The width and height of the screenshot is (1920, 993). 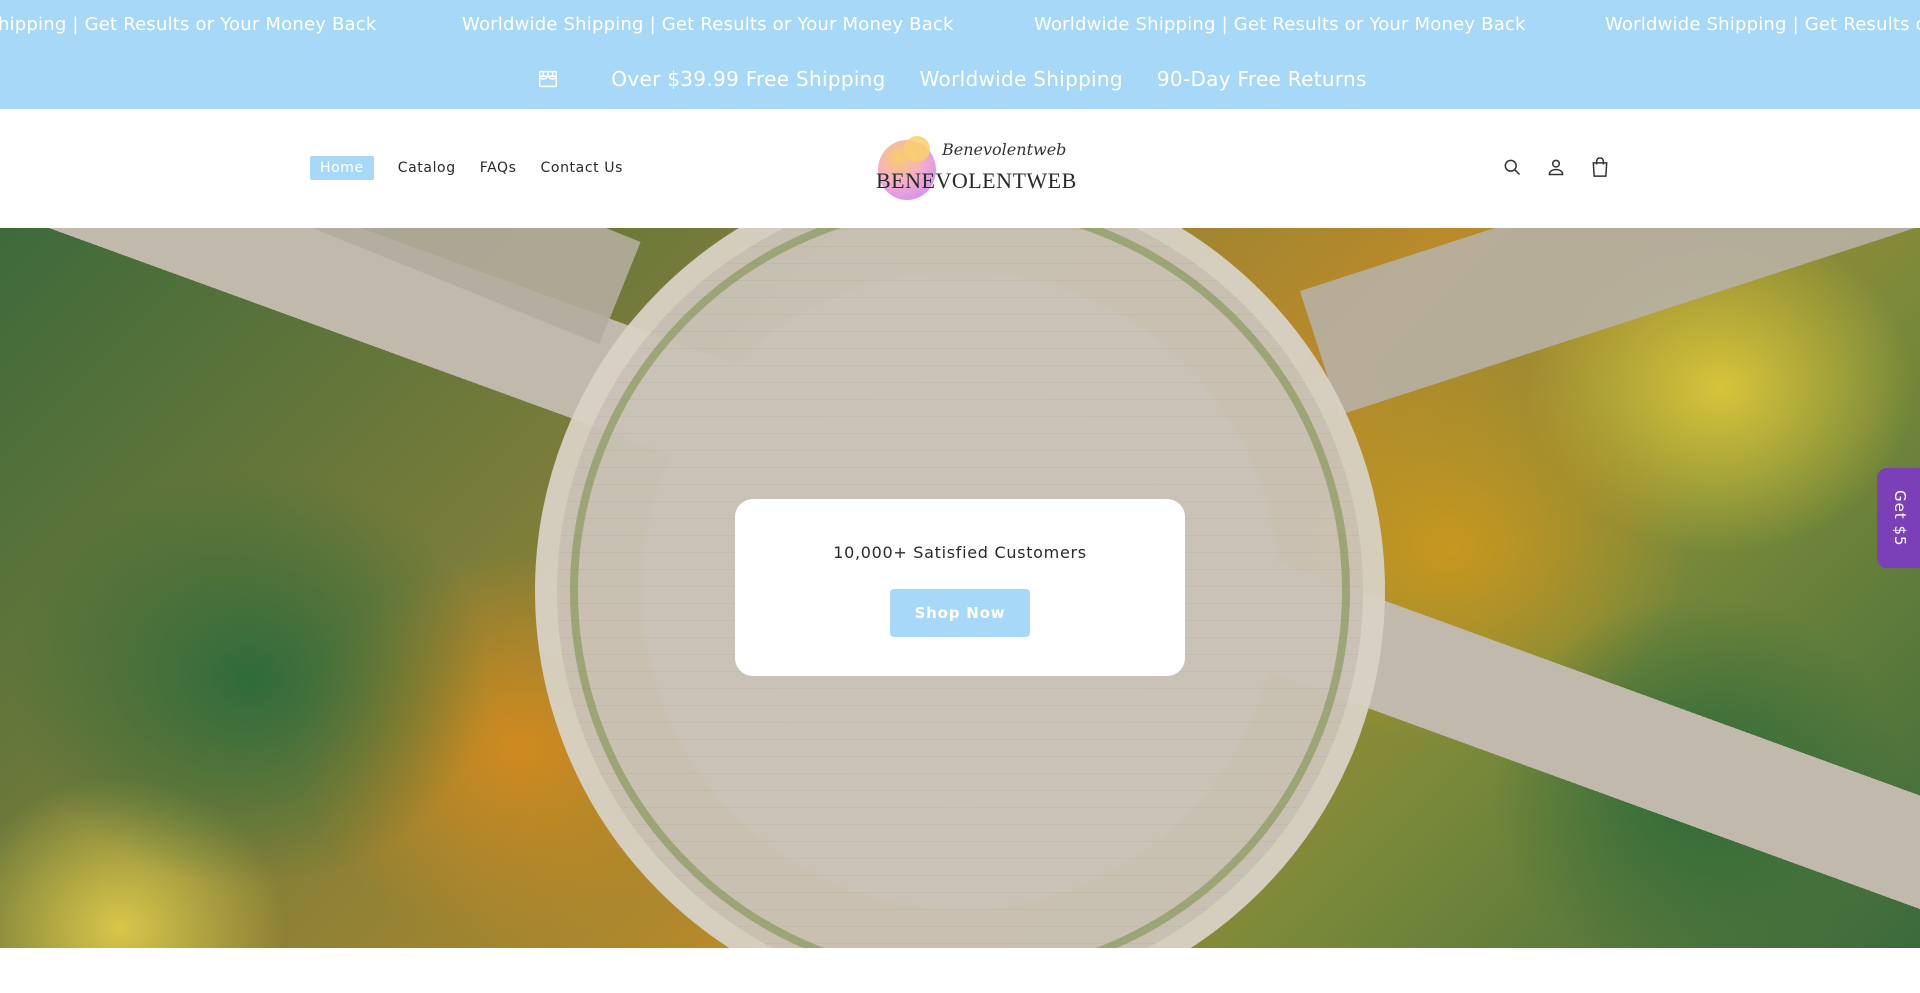 What do you see at coordinates (498, 168) in the screenshot?
I see `nav-faqs: FAQs` at bounding box center [498, 168].